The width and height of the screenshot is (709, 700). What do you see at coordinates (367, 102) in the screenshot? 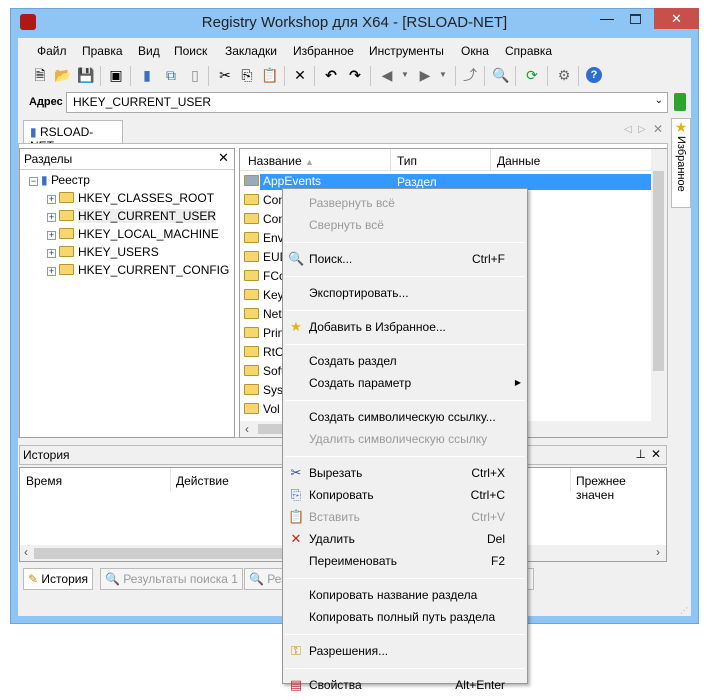
I see `address-input: HKEY_CURRENT_USER ⌄` at bounding box center [367, 102].